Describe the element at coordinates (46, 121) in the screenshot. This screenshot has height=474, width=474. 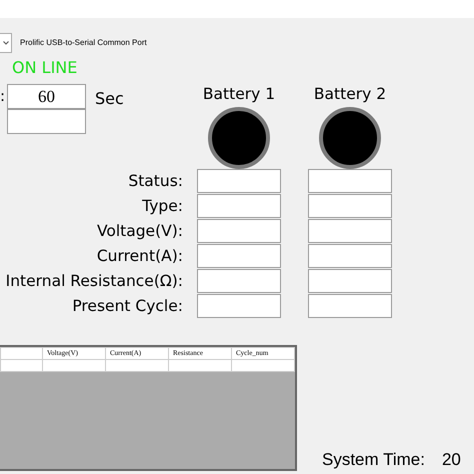
I see `blank-field` at that location.